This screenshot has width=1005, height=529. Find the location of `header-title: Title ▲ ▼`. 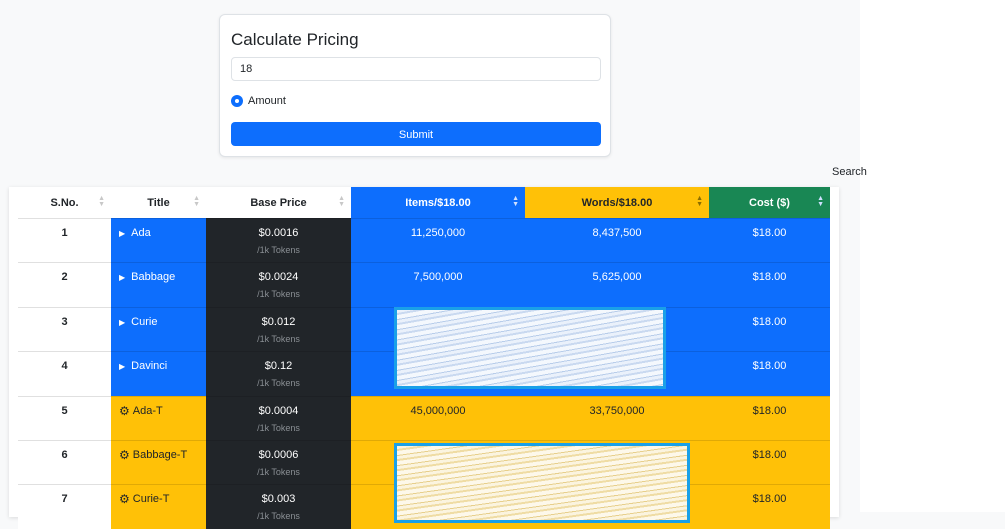

header-title: Title ▲ ▼ is located at coordinates (158, 202).